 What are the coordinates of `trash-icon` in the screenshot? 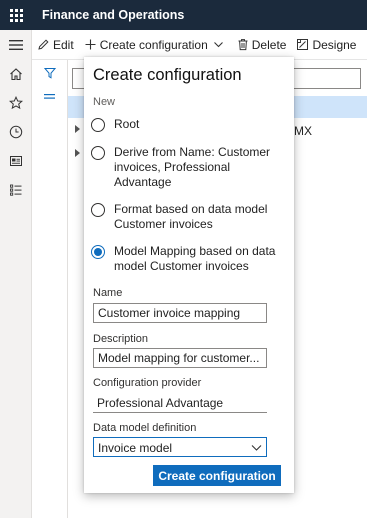 It's located at (243, 45).